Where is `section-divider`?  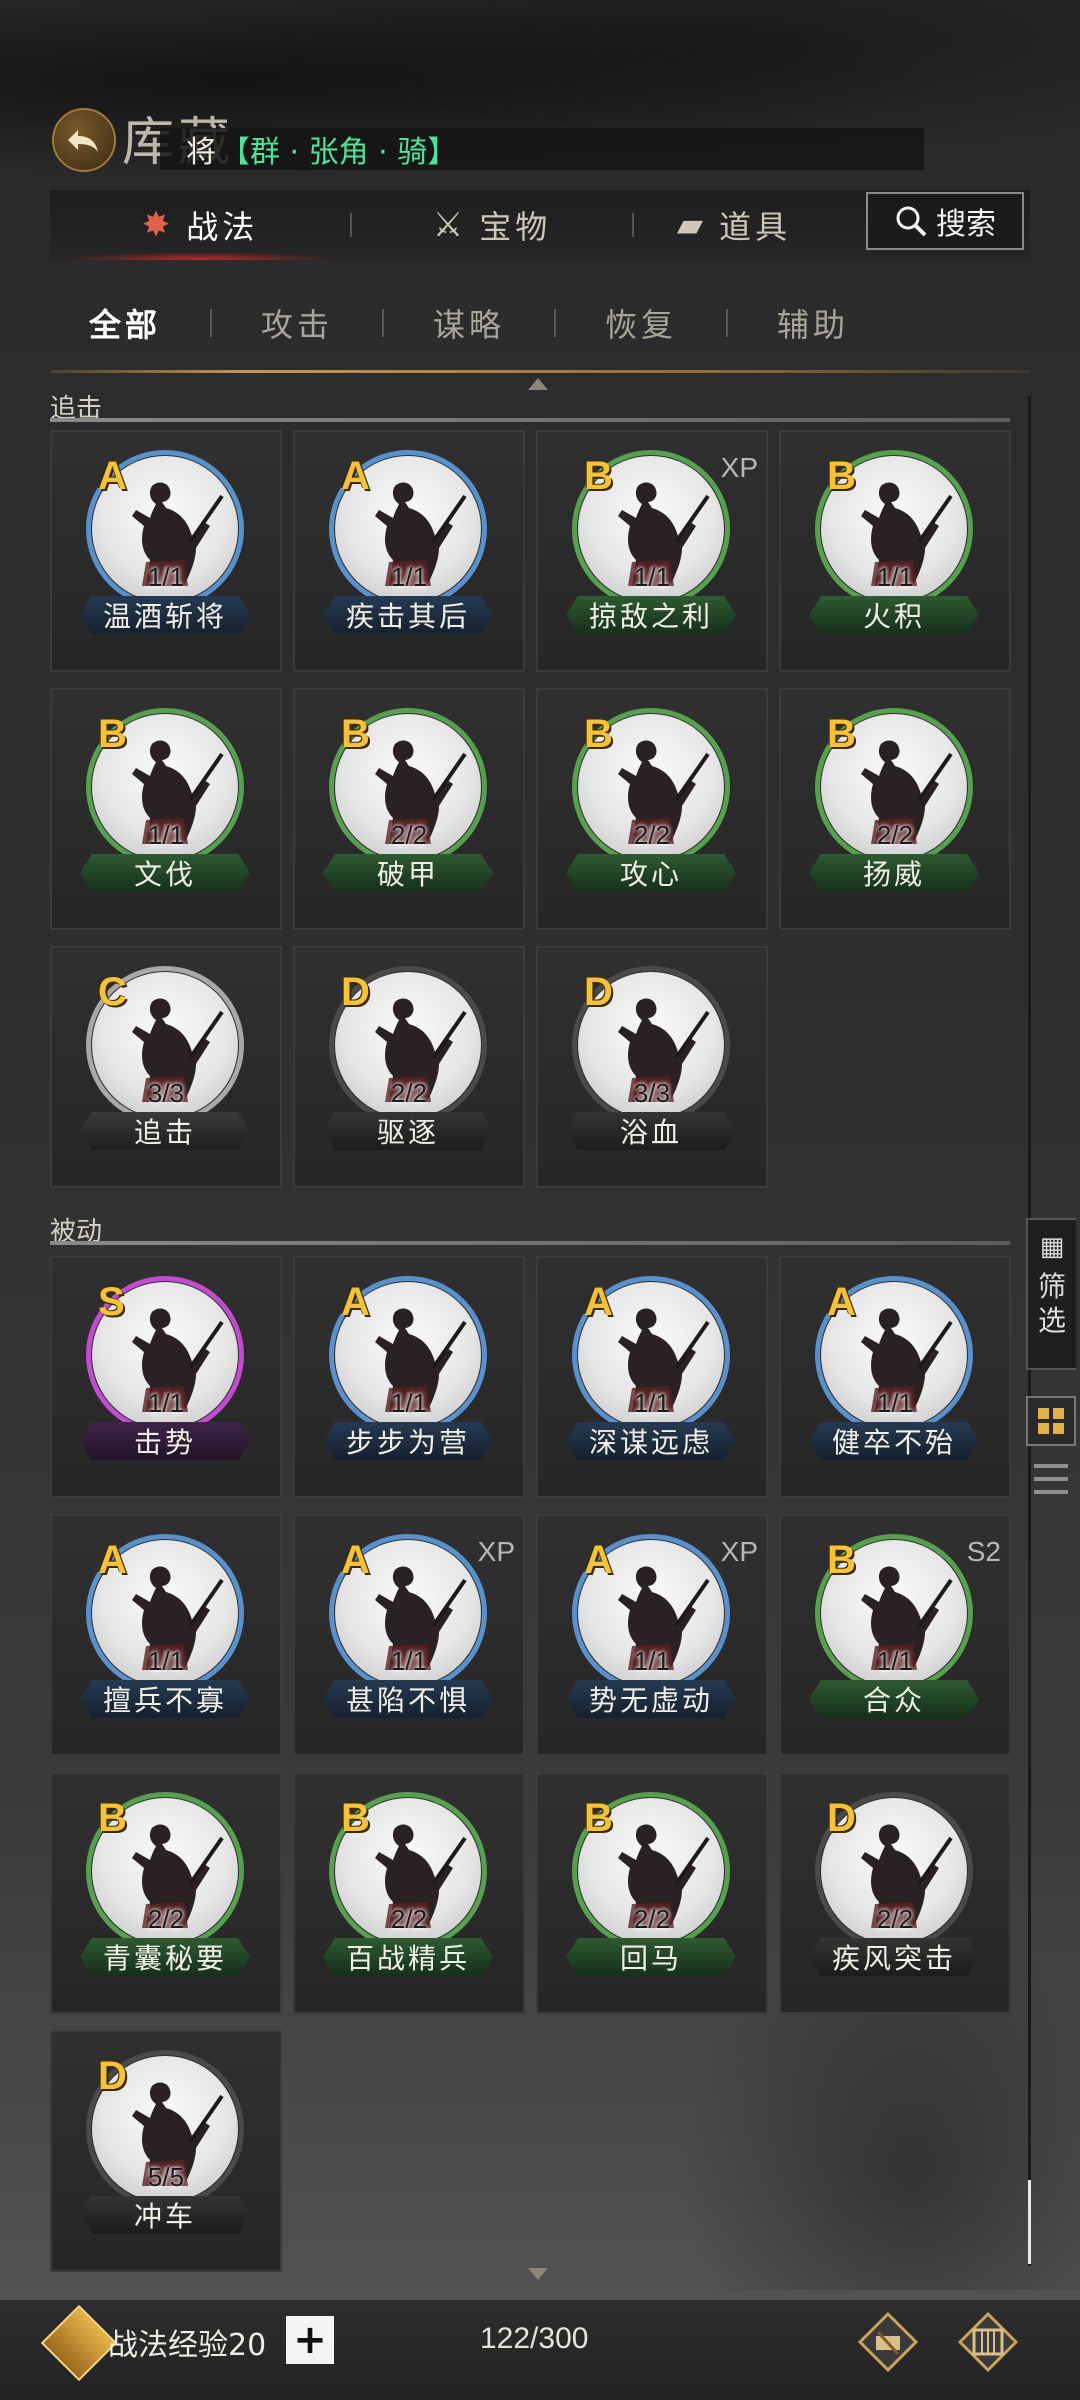 section-divider is located at coordinates (530, 420).